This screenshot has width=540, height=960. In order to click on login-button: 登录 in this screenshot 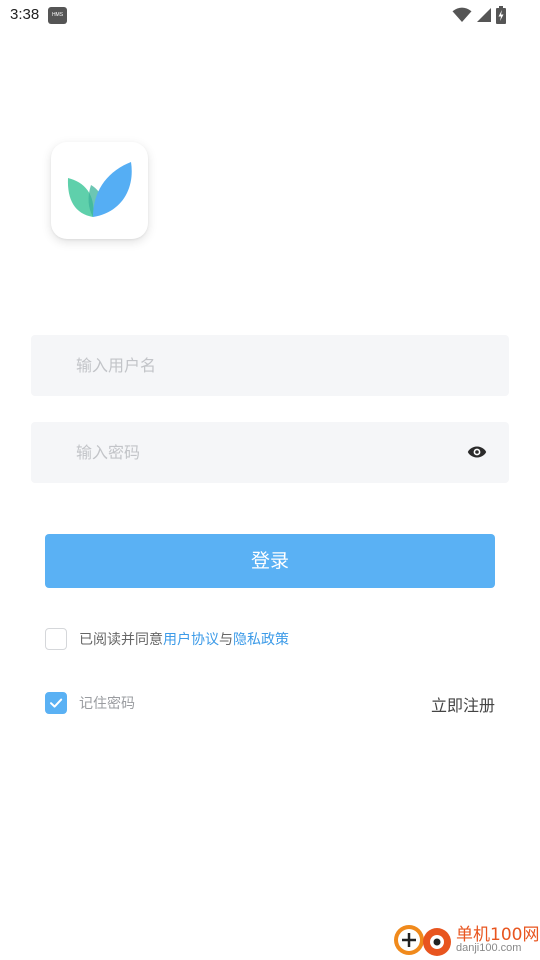, I will do `click(270, 561)`.